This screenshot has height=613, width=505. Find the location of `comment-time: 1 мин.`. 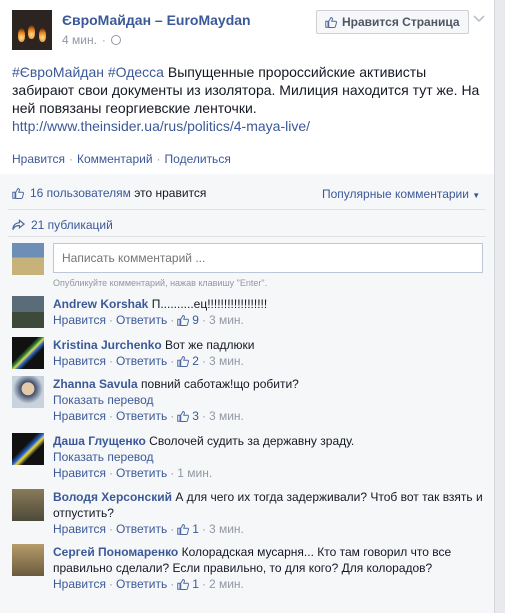

comment-time: 1 мин. is located at coordinates (194, 473).